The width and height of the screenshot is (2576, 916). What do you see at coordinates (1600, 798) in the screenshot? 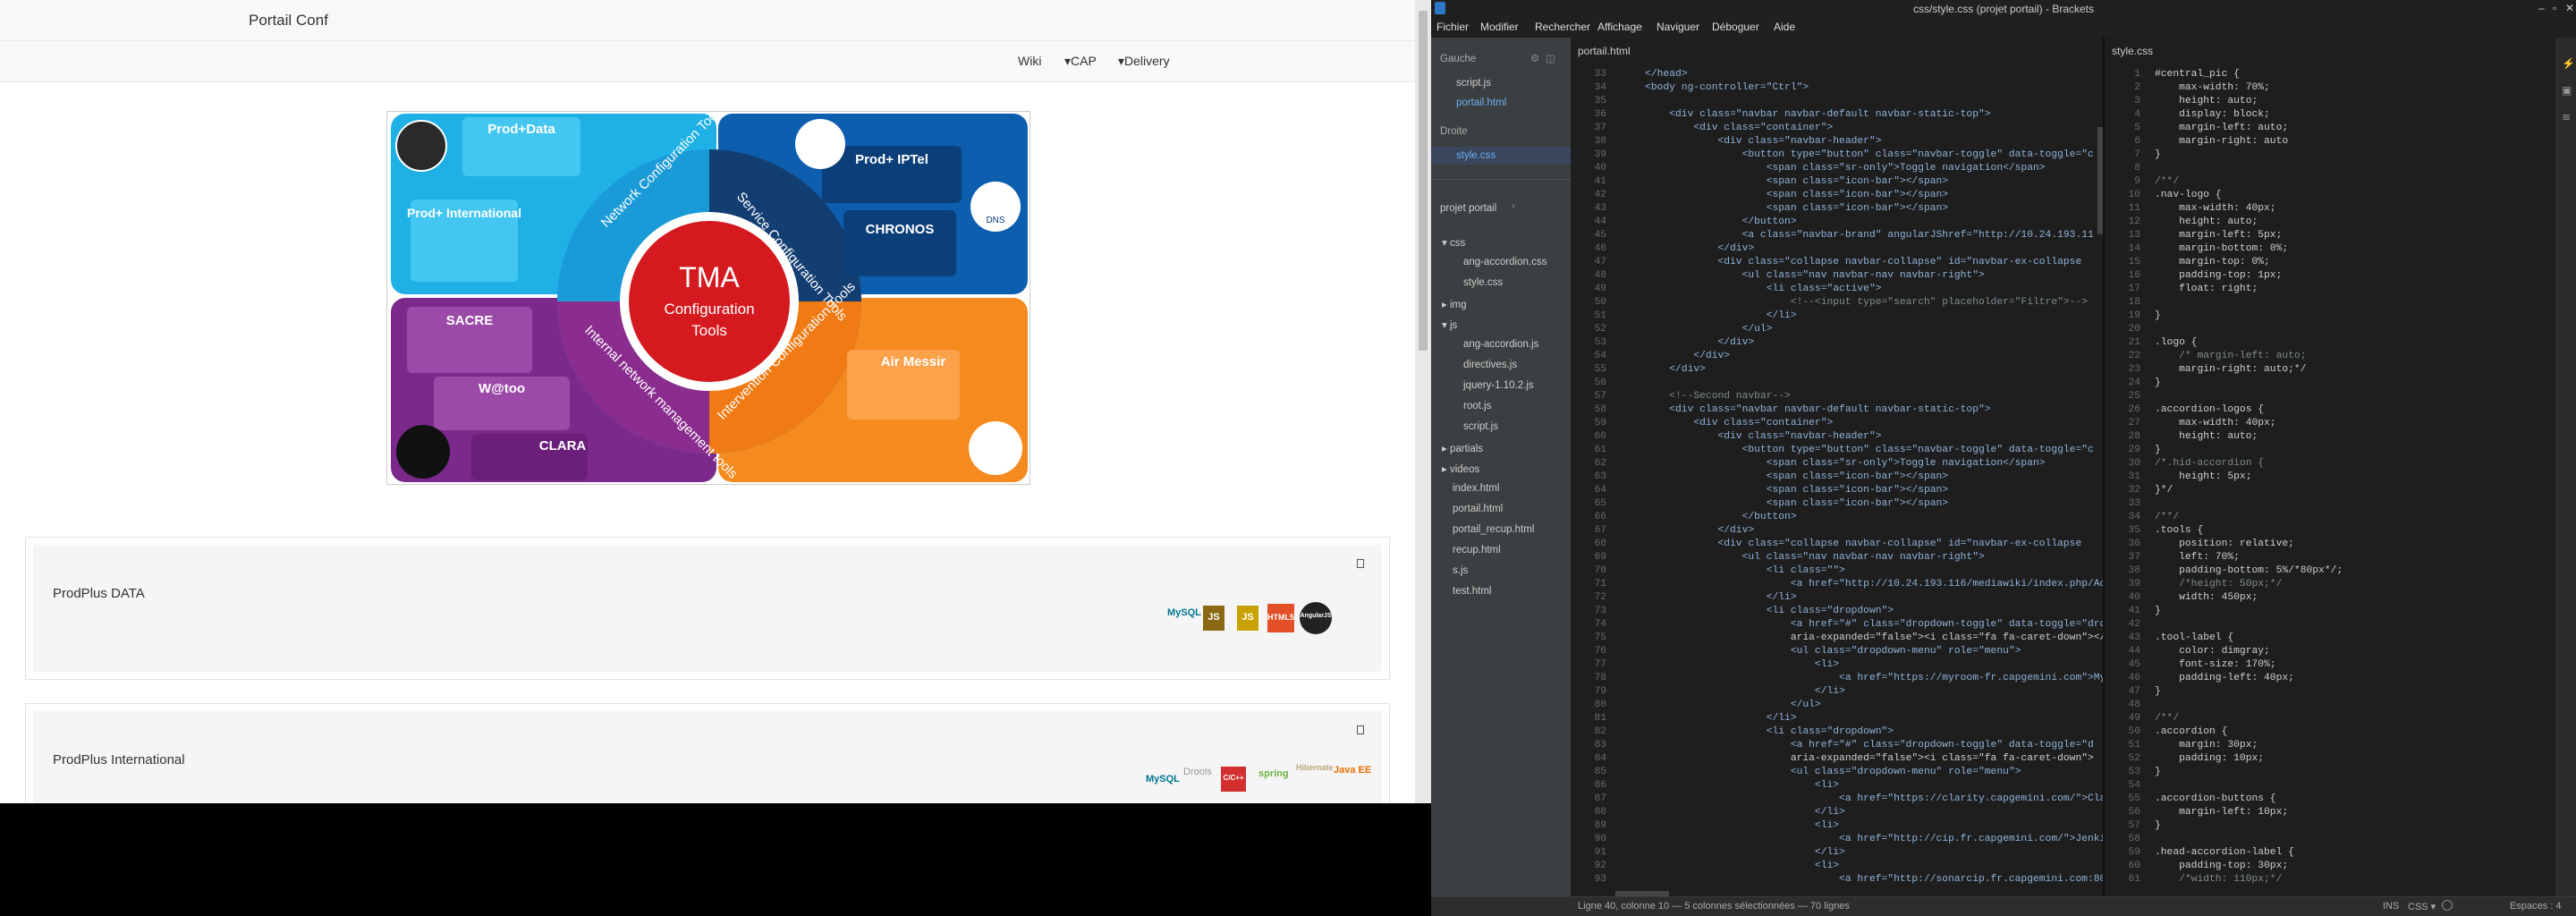
I see `line-number: 87` at bounding box center [1600, 798].